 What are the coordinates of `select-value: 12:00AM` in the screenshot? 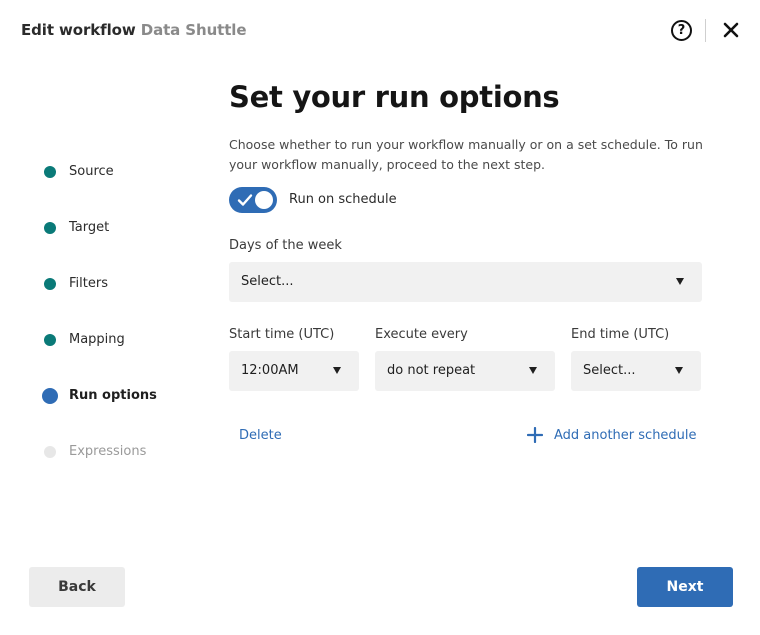 It's located at (270, 370).